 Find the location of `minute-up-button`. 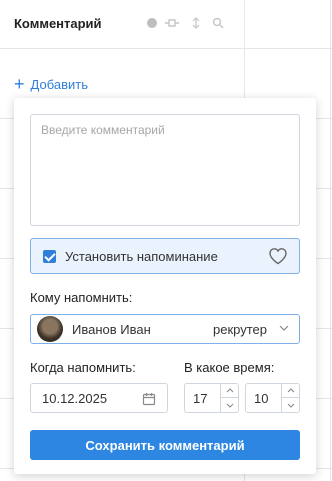

minute-up-button is located at coordinates (290, 391).